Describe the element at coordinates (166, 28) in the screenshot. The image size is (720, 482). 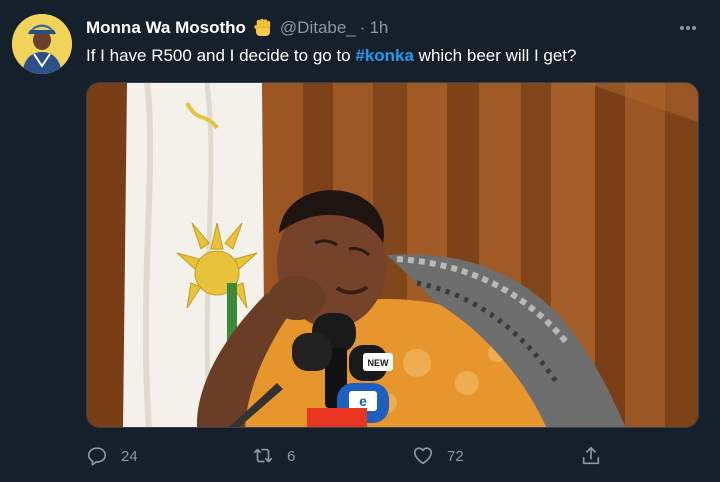
I see `display-name: Monna Wa Mosotho` at that location.